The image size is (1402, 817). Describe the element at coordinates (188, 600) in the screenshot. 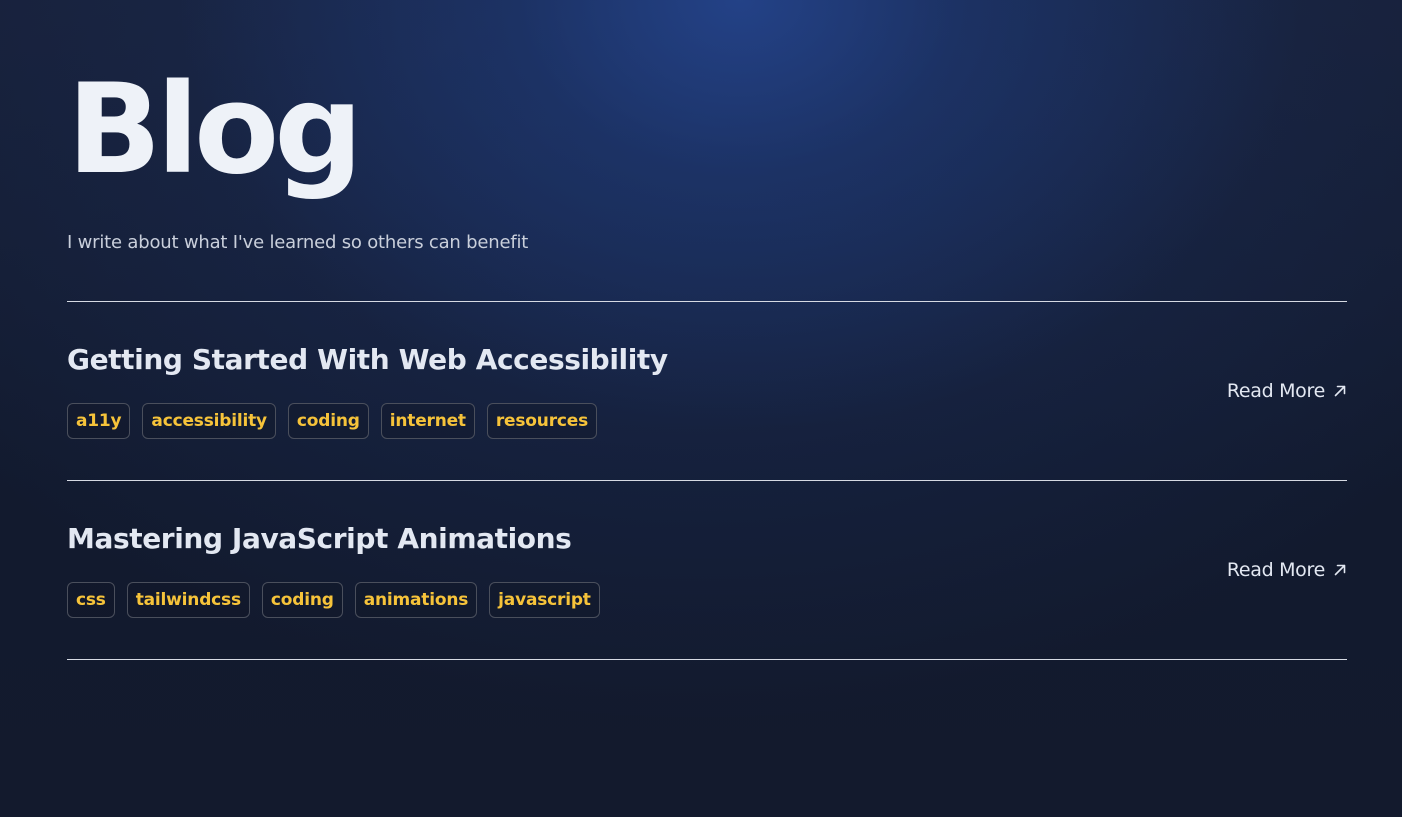

I see `tag: tailwindcss` at that location.